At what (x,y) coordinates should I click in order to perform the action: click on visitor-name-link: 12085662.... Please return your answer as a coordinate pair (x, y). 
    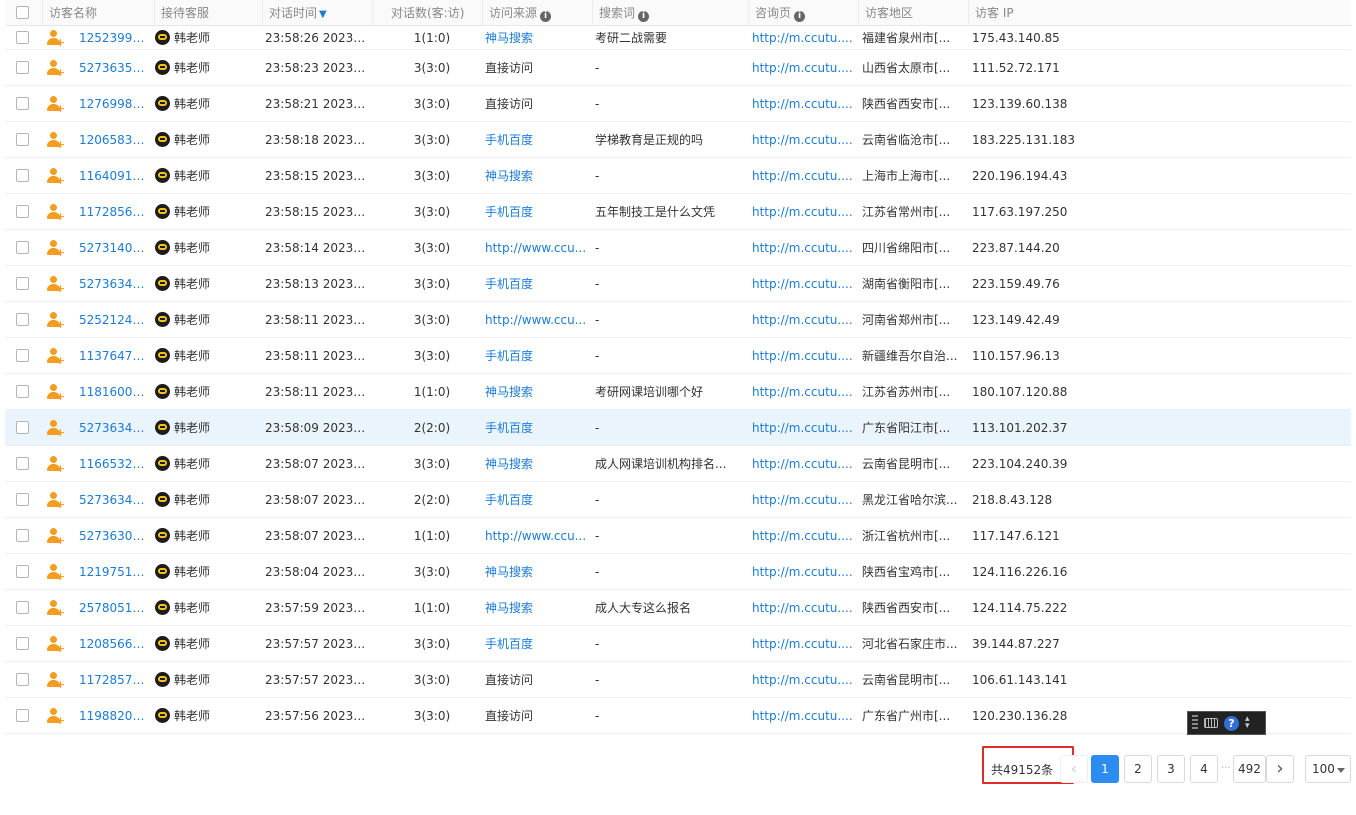
    Looking at the image, I should click on (115, 643).